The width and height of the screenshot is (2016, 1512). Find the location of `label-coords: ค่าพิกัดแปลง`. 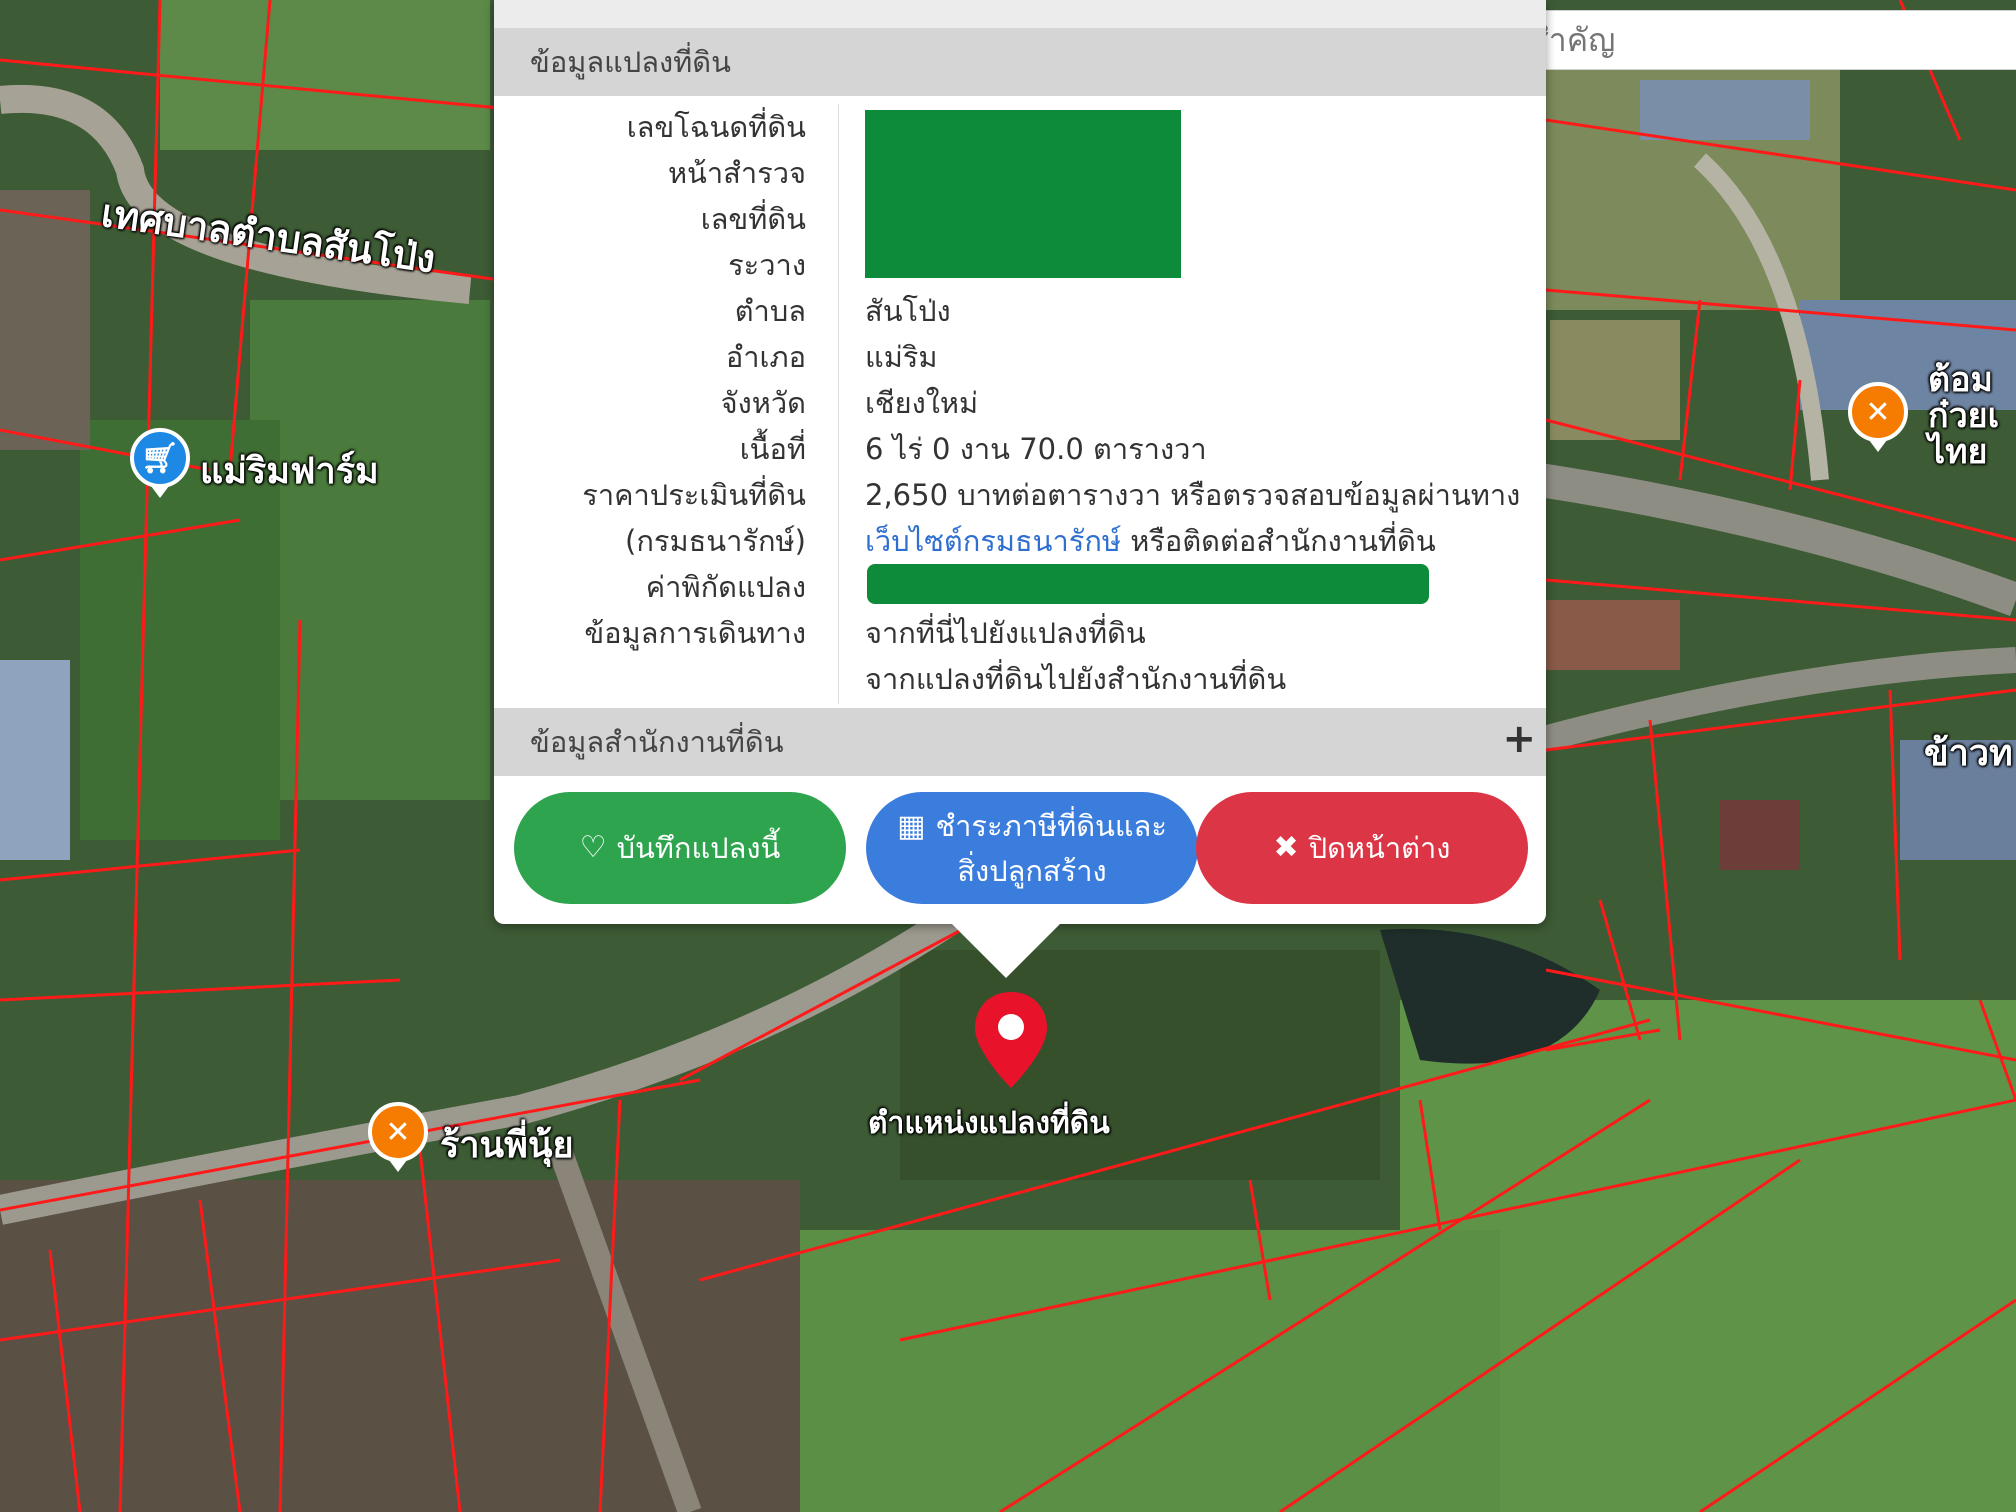

label-coords: ค่าพิกัดแปลง is located at coordinates (725, 587).